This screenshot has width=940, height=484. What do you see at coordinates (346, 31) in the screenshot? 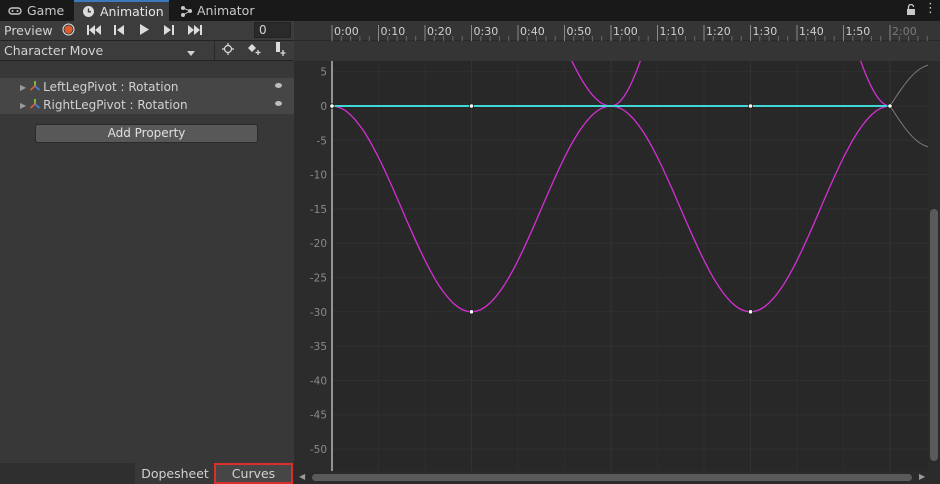
I see `ruler-label: 0:00` at bounding box center [346, 31].